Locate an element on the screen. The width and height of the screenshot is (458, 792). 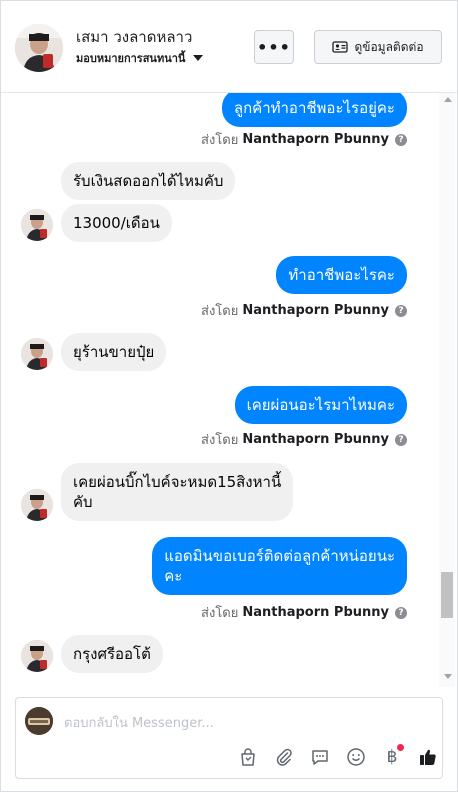
more-options-button: ••• is located at coordinates (274, 47).